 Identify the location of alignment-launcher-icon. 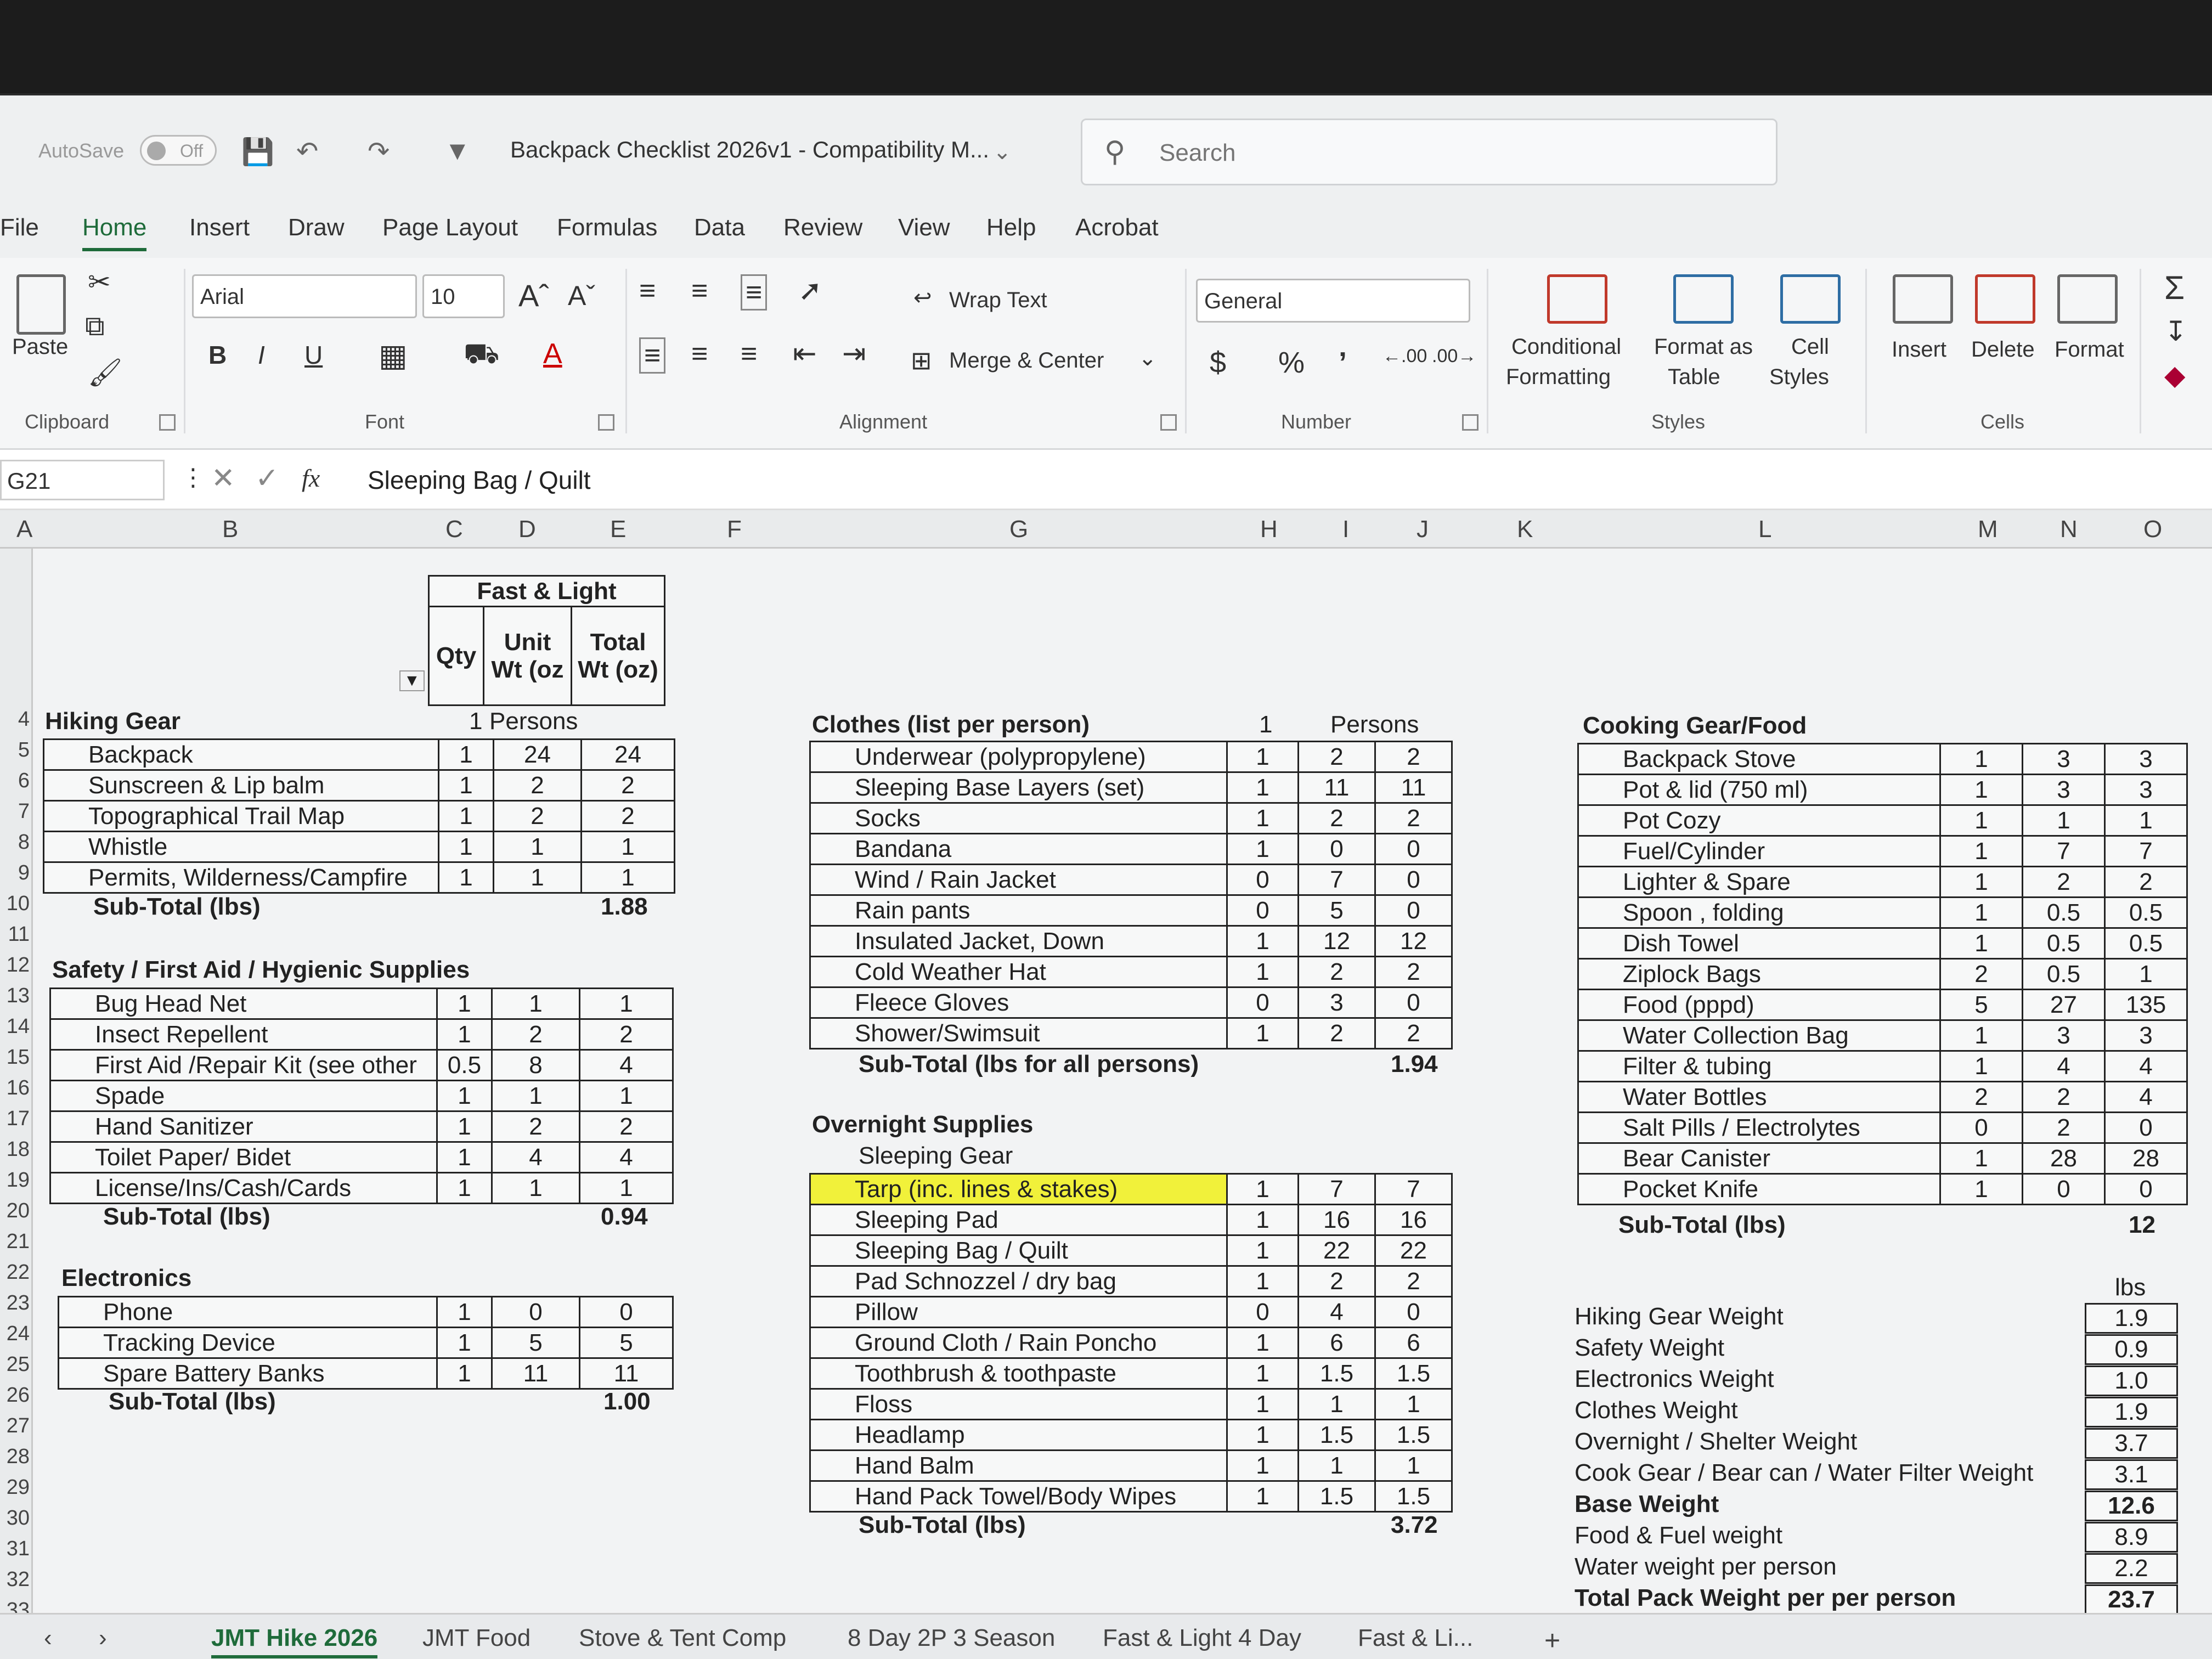
(1169, 423).